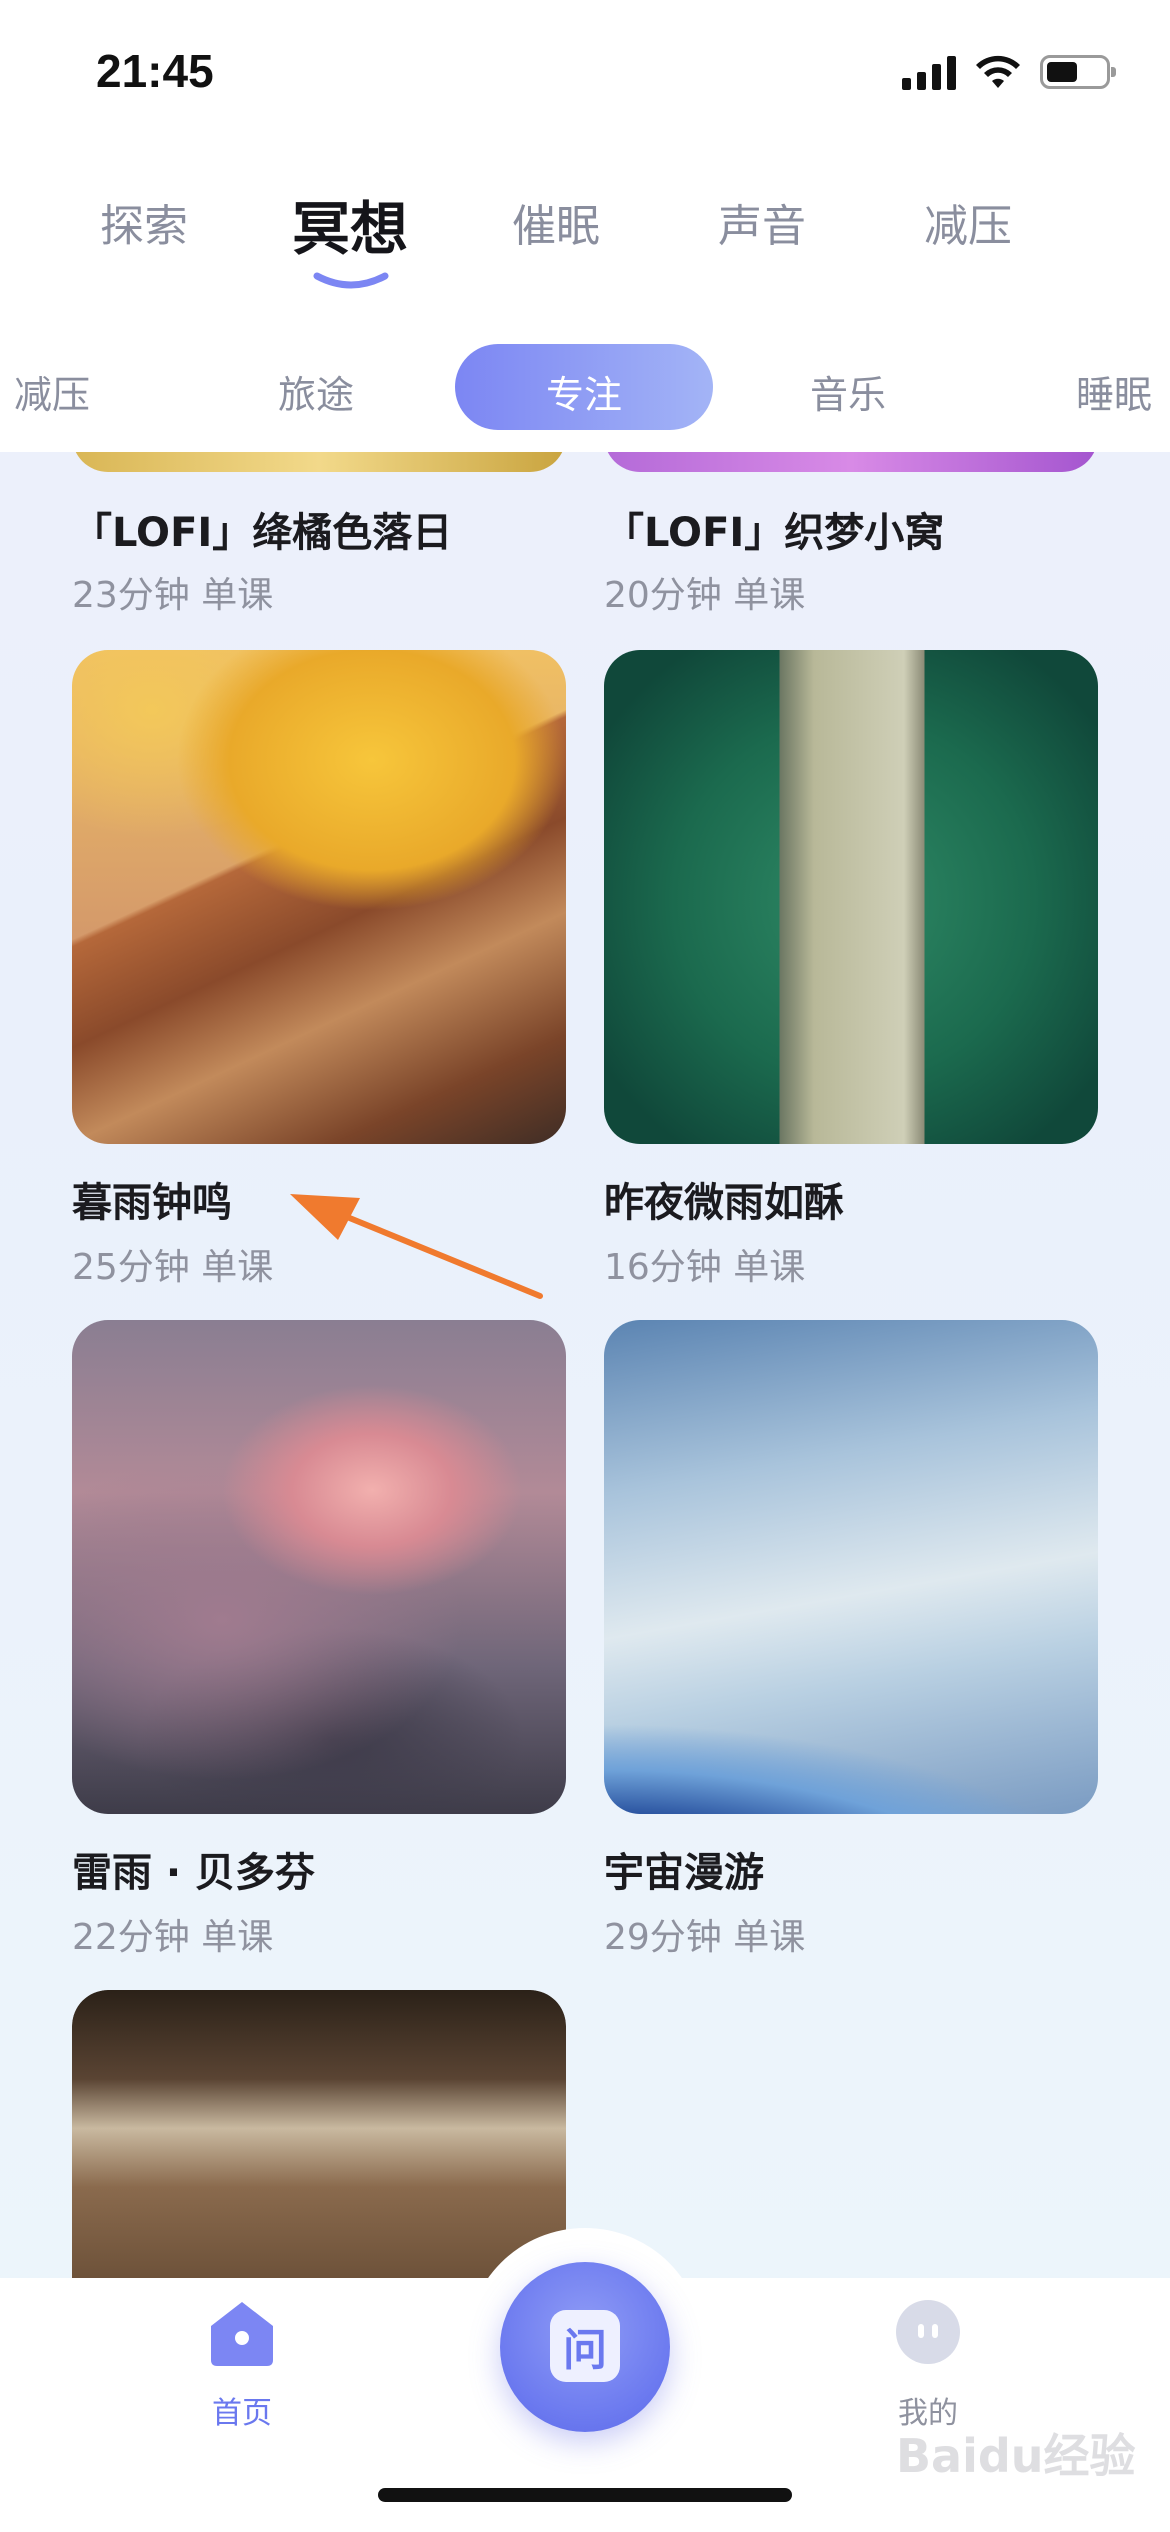 This screenshot has width=1170, height=2532. Describe the element at coordinates (929, 72) in the screenshot. I see `cellular-signal-icon` at that location.